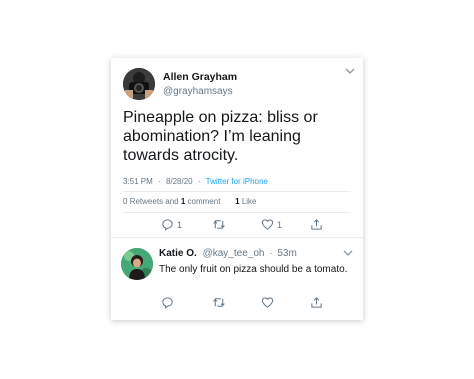 The image size is (474, 379). What do you see at coordinates (237, 201) in the screenshot?
I see `likes-count: 1` at bounding box center [237, 201].